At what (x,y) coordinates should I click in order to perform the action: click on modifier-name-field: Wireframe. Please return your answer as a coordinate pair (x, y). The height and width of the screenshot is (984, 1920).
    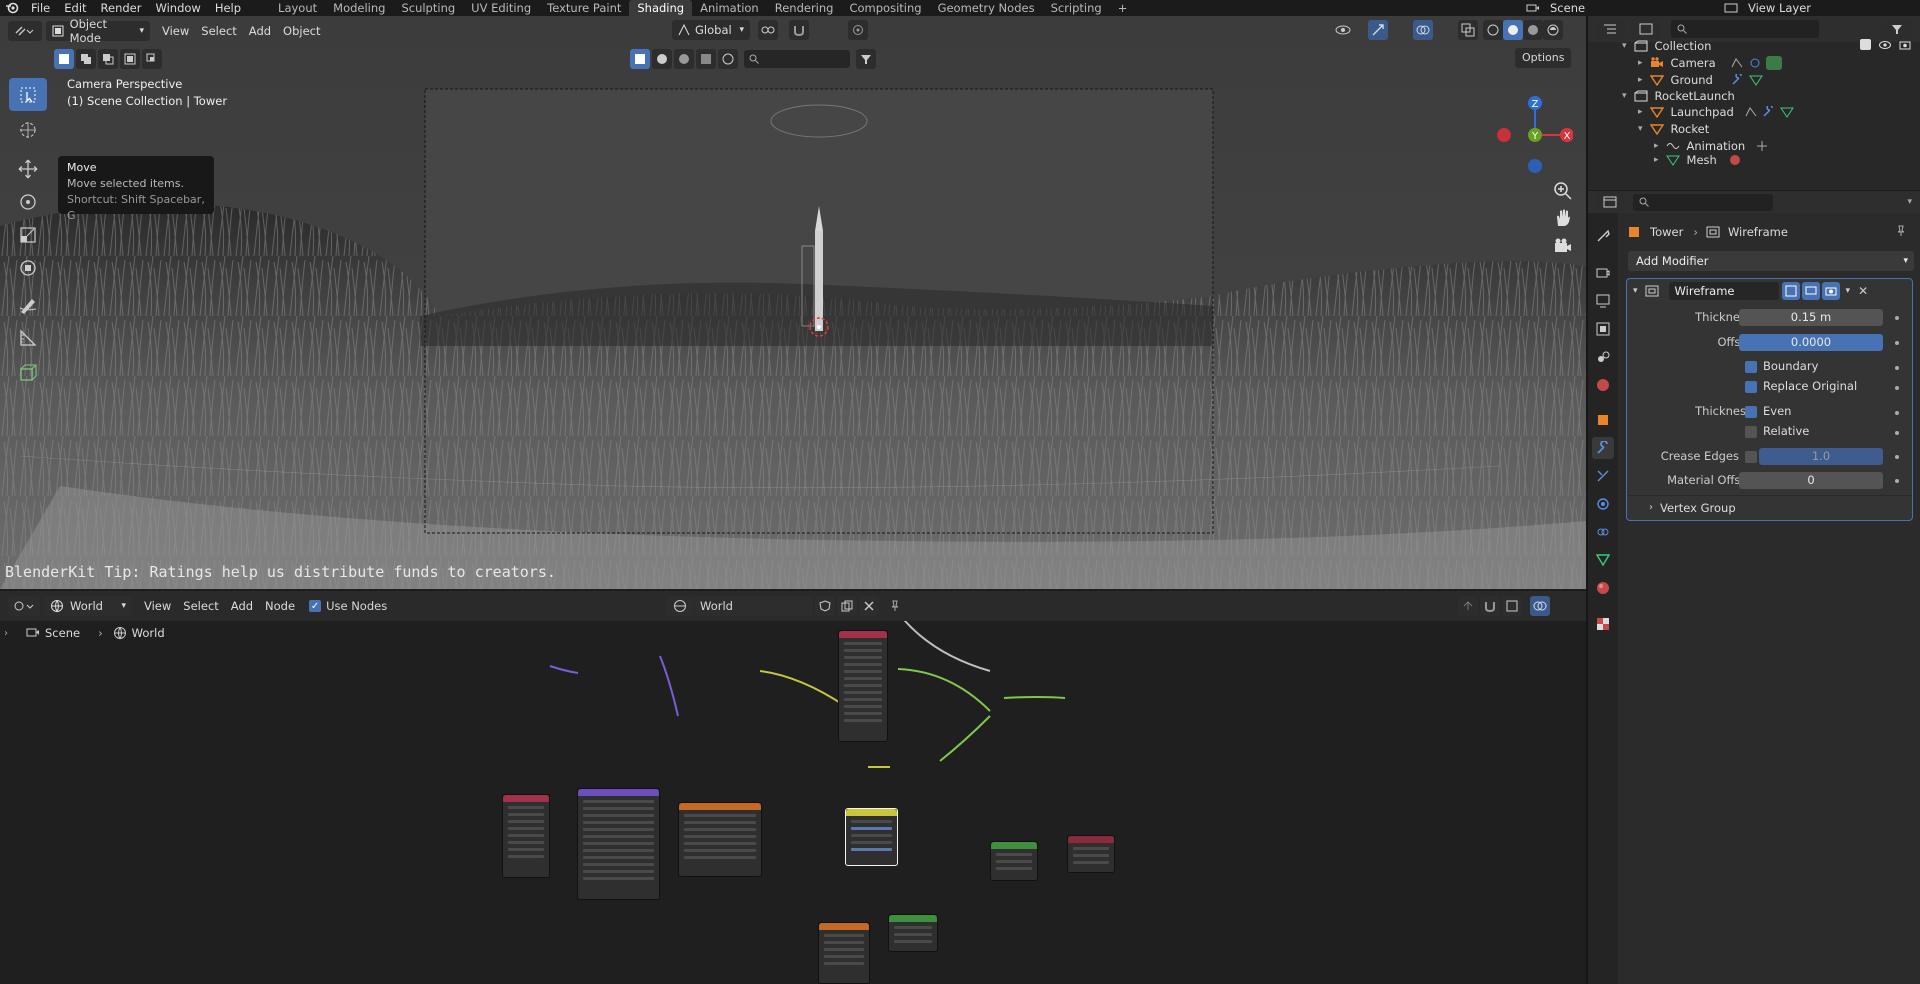
    Looking at the image, I should click on (1723, 291).